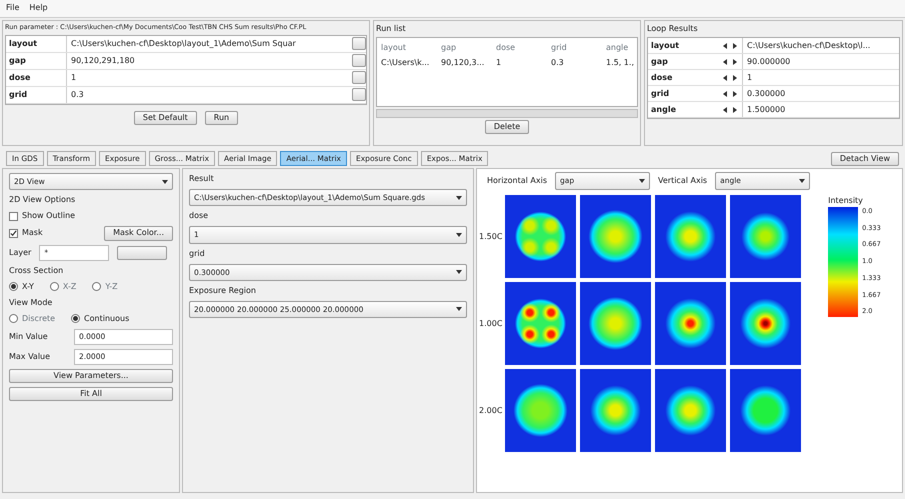 This screenshot has height=499, width=905. Describe the element at coordinates (391, 29) in the screenshot. I see `panel-title: Run list` at that location.